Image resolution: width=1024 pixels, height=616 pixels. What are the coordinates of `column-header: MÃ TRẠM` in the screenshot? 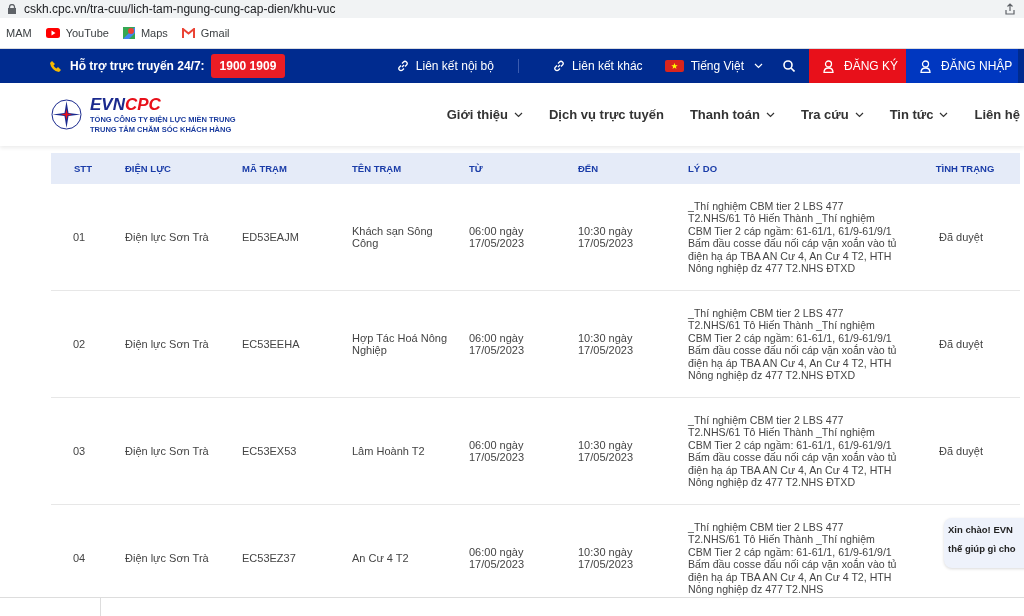 It's located at (264, 168).